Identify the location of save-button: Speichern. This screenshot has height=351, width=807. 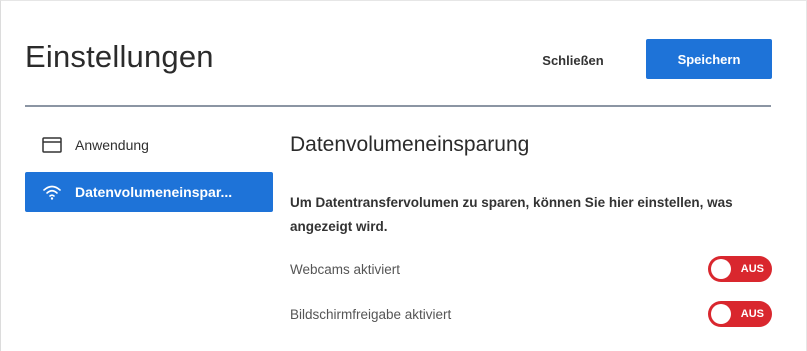
(709, 59).